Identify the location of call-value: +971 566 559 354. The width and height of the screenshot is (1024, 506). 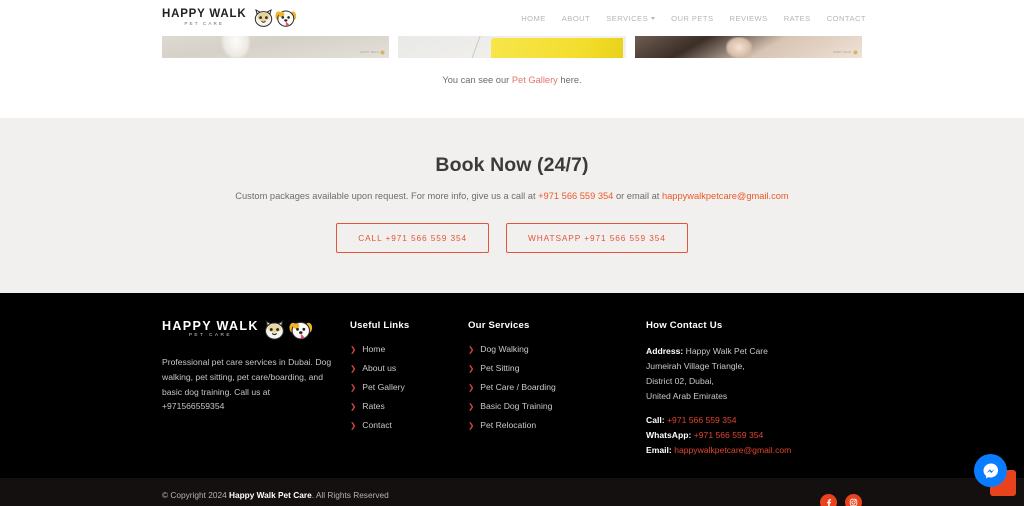
(702, 420).